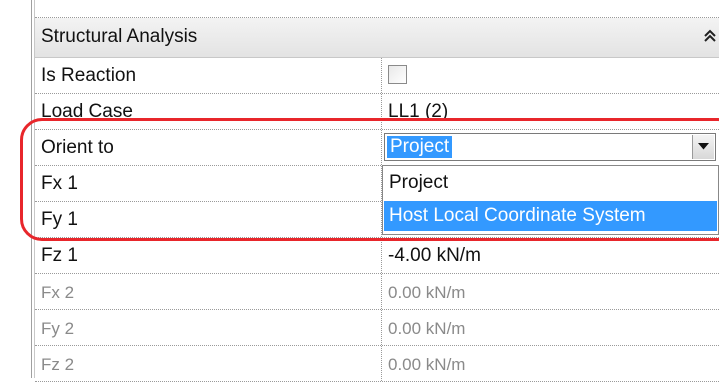 The image size is (719, 382). Describe the element at coordinates (420, 147) in the screenshot. I see `orient-to-selected-value: Project` at that location.